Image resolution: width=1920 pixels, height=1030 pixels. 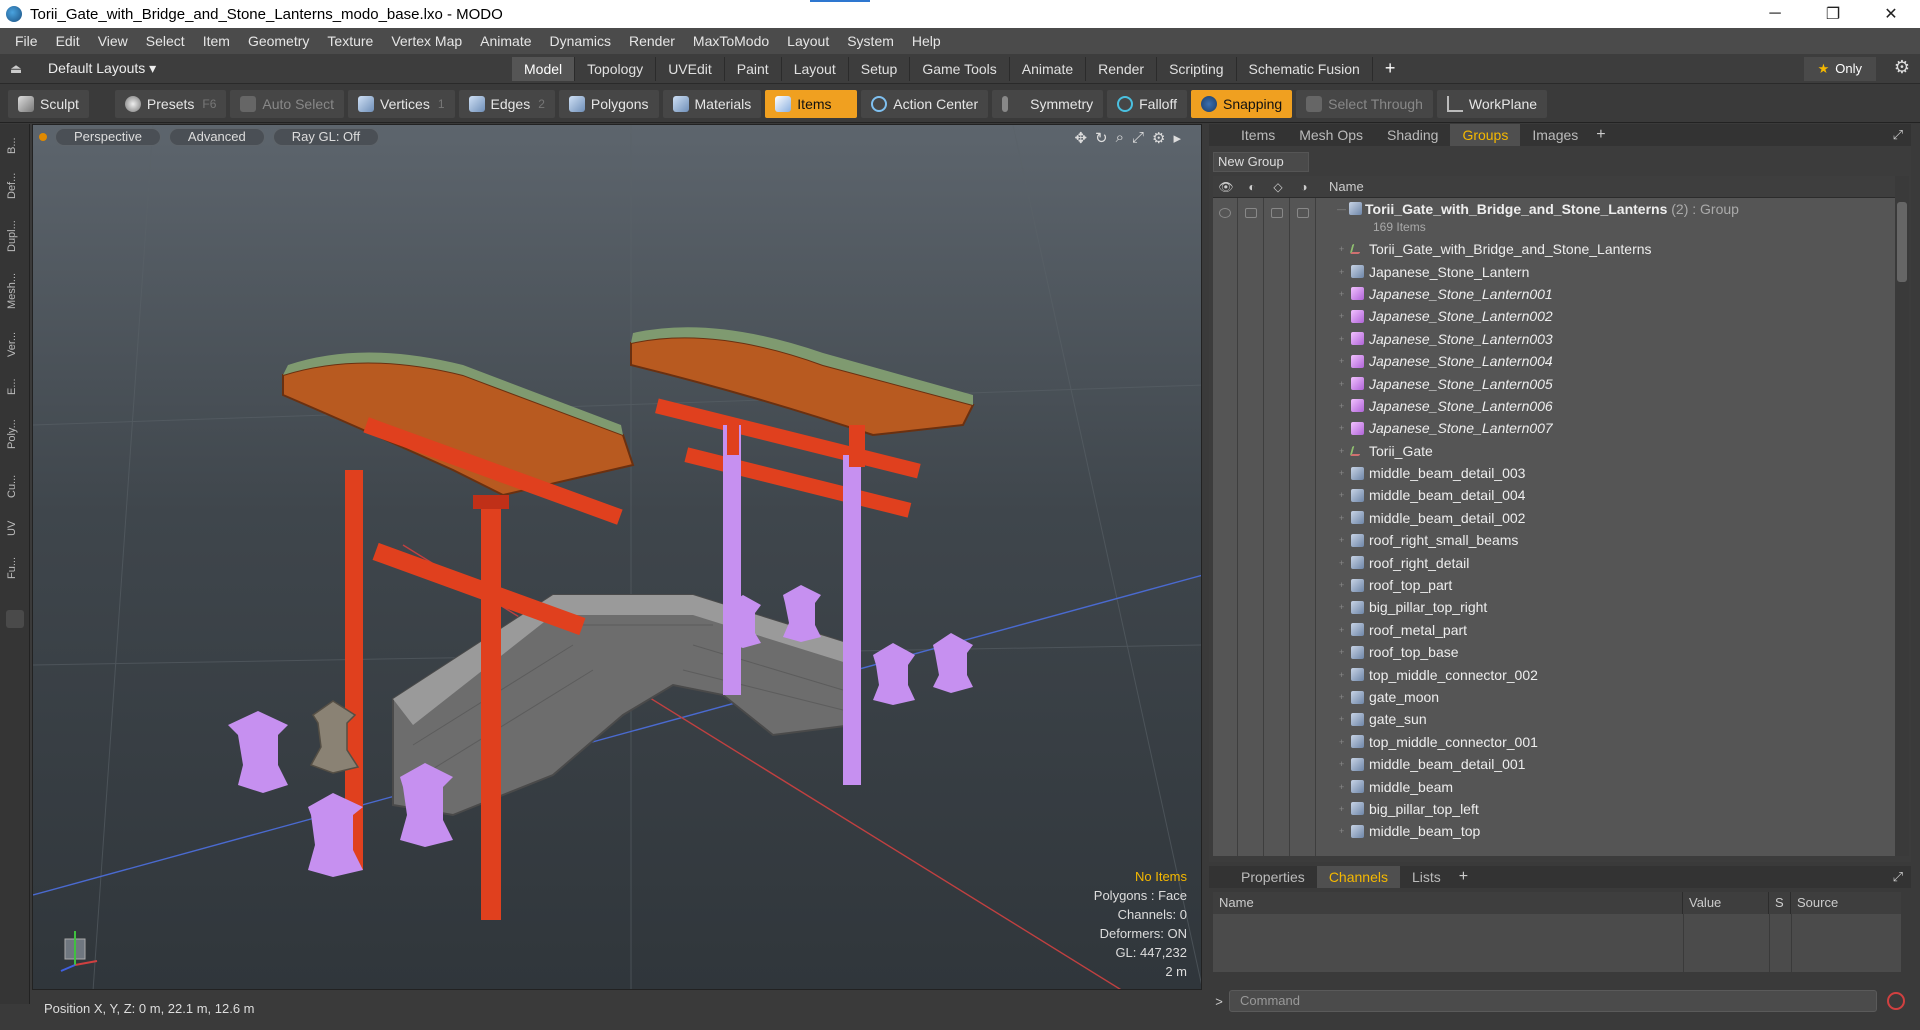 I want to click on list-item: + gate_moon, so click(x=1554, y=697).